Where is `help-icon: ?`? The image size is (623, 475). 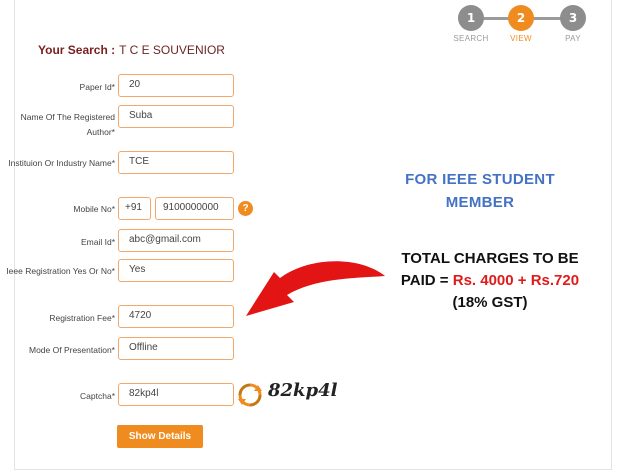
help-icon: ? is located at coordinates (245, 208).